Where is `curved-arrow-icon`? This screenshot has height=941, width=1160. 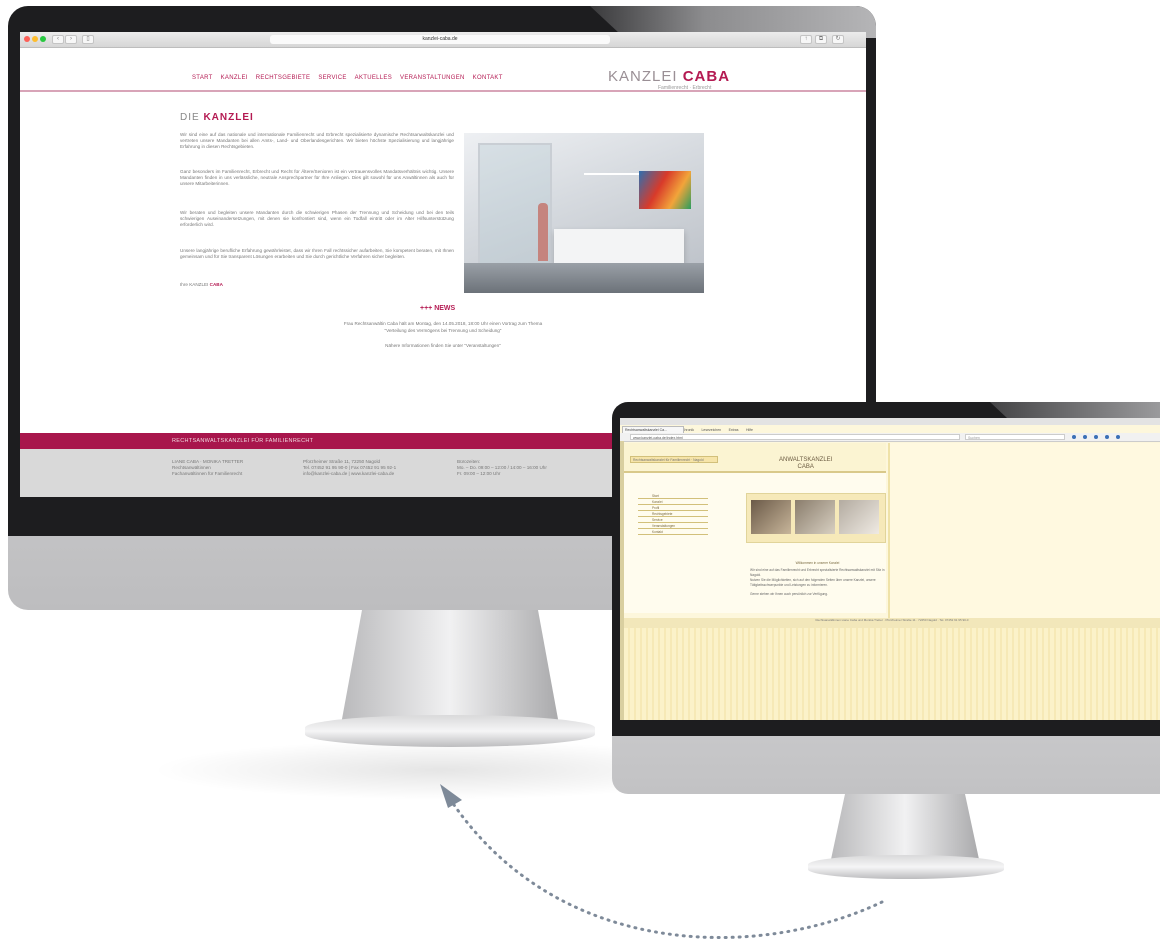 curved-arrow-icon is located at coordinates (662, 861).